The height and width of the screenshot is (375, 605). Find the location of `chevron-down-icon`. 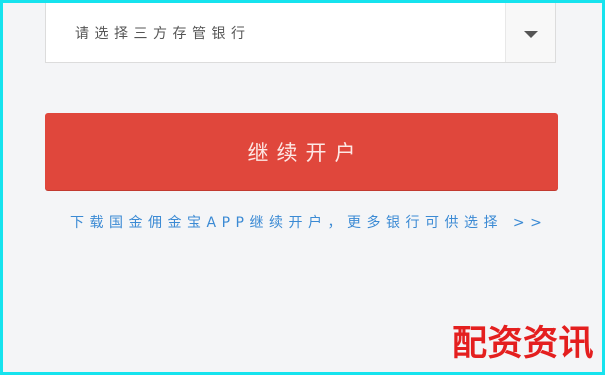

chevron-down-icon is located at coordinates (530, 34).